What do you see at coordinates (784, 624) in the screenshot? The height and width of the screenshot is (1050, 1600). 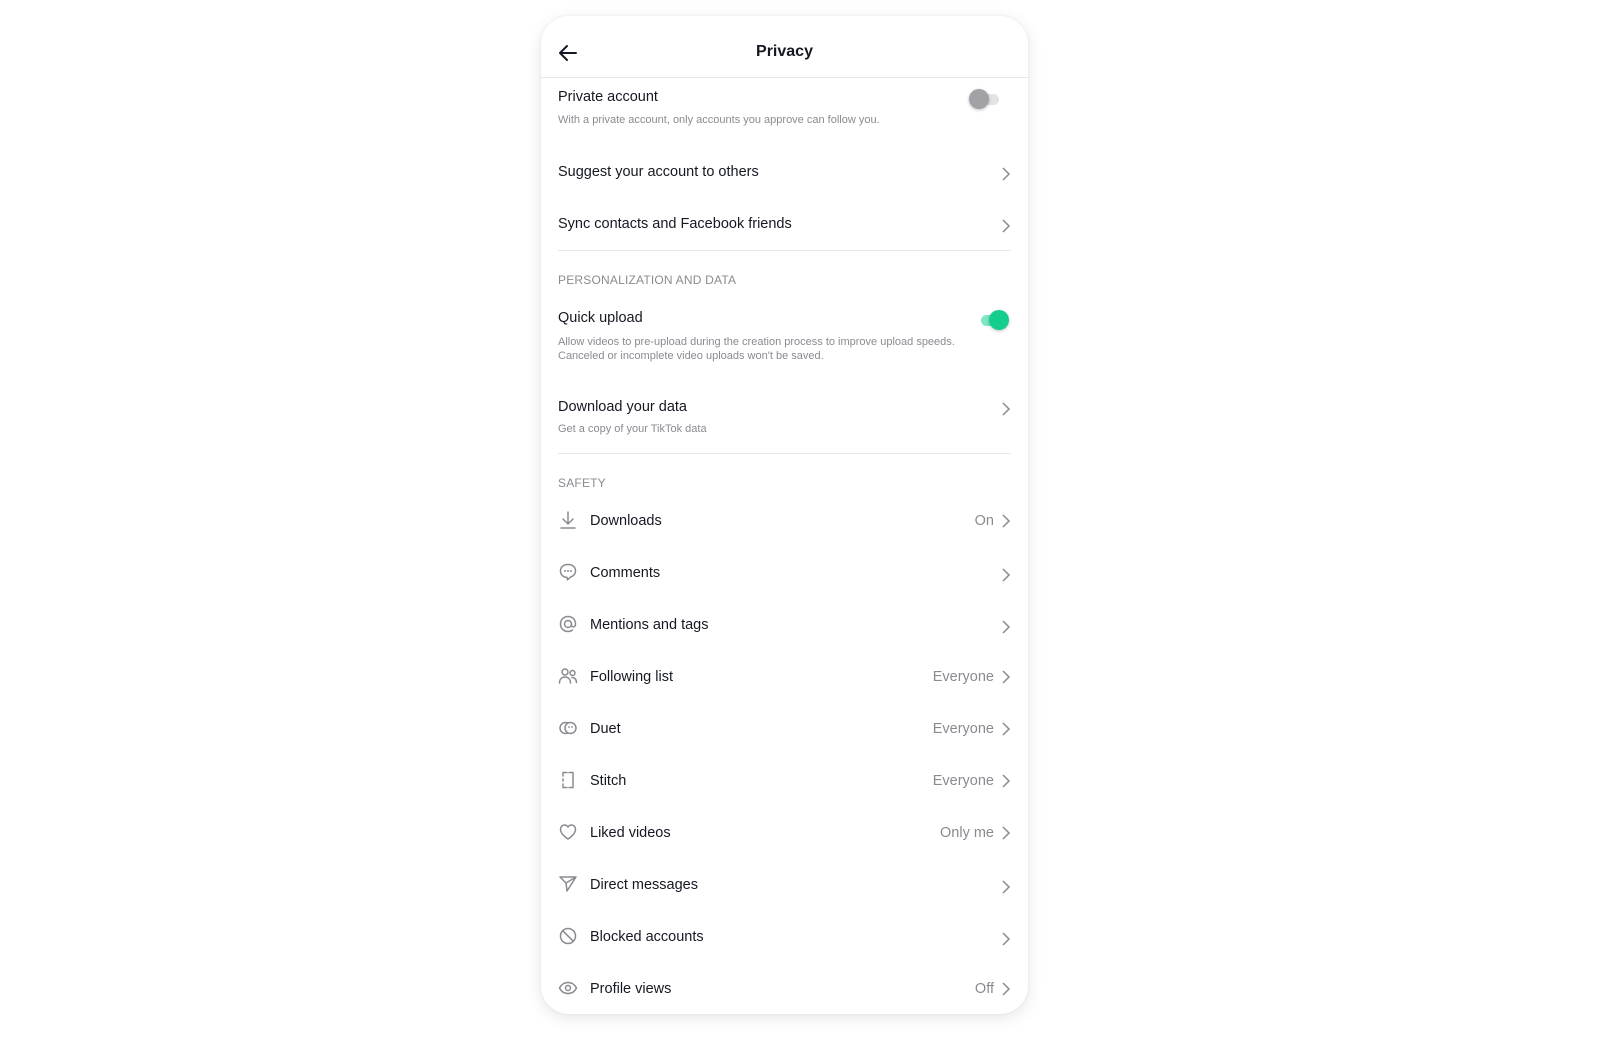 I see `safety-item-mentions-and-tags: Mentions and tags` at bounding box center [784, 624].